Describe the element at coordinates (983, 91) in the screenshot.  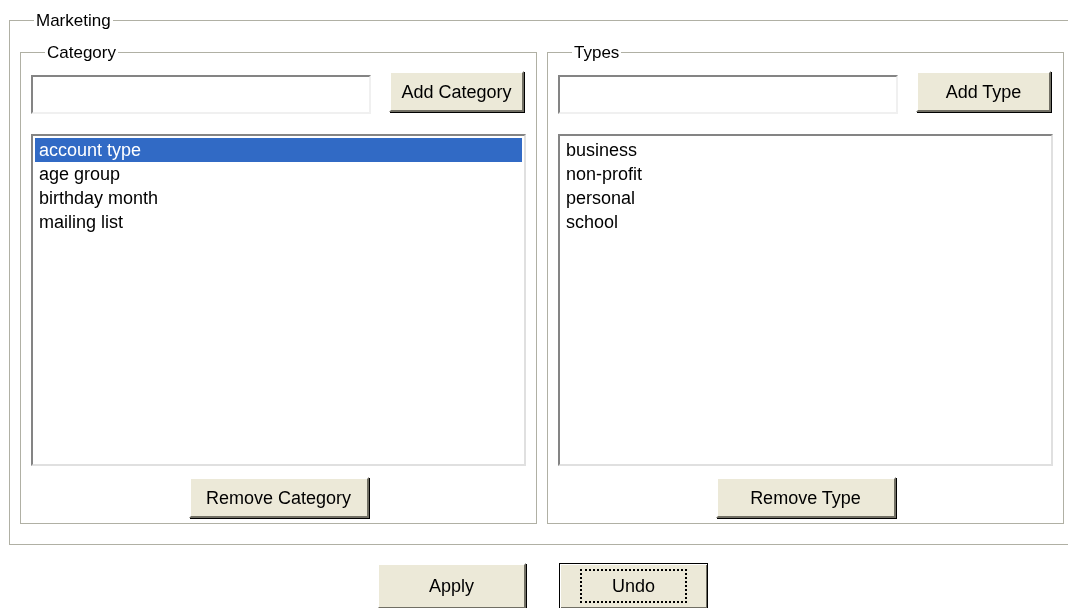
I see `add-button: Add Type` at that location.